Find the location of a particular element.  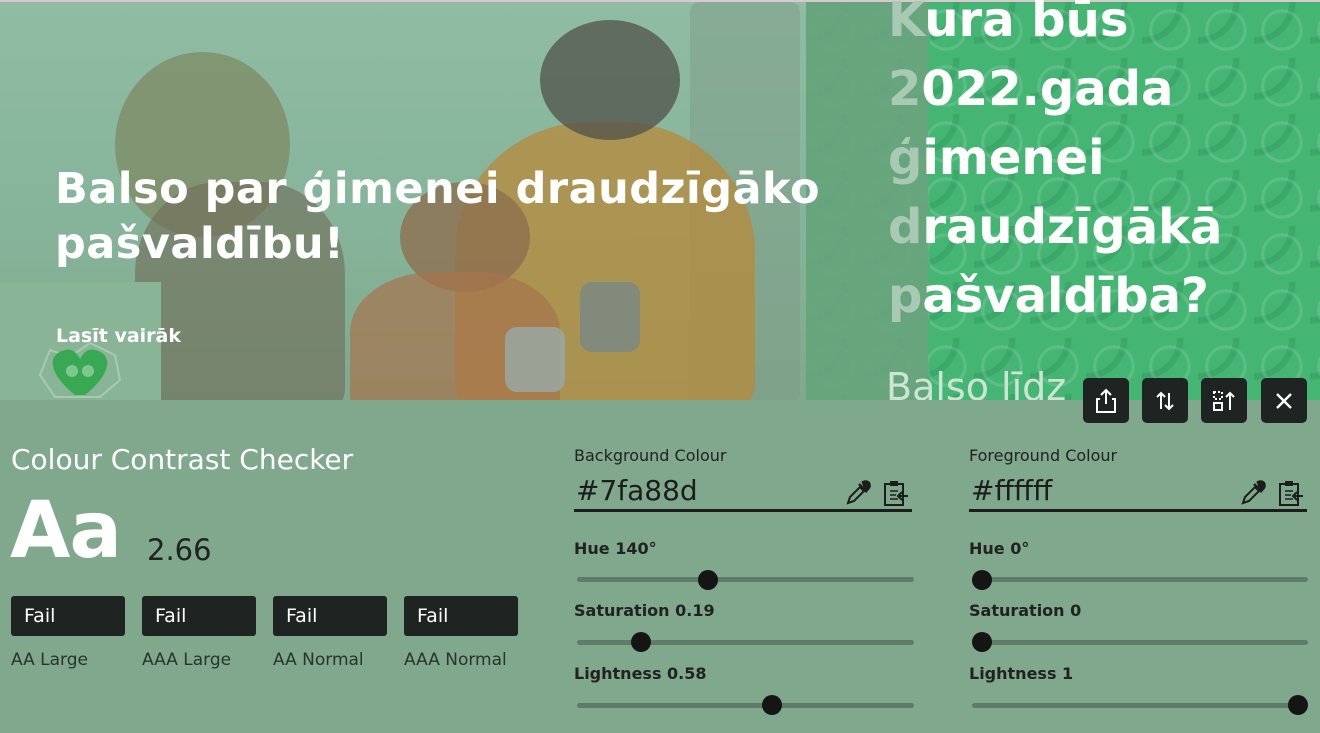

aaa-large-label: AAA Large is located at coordinates (187, 660).